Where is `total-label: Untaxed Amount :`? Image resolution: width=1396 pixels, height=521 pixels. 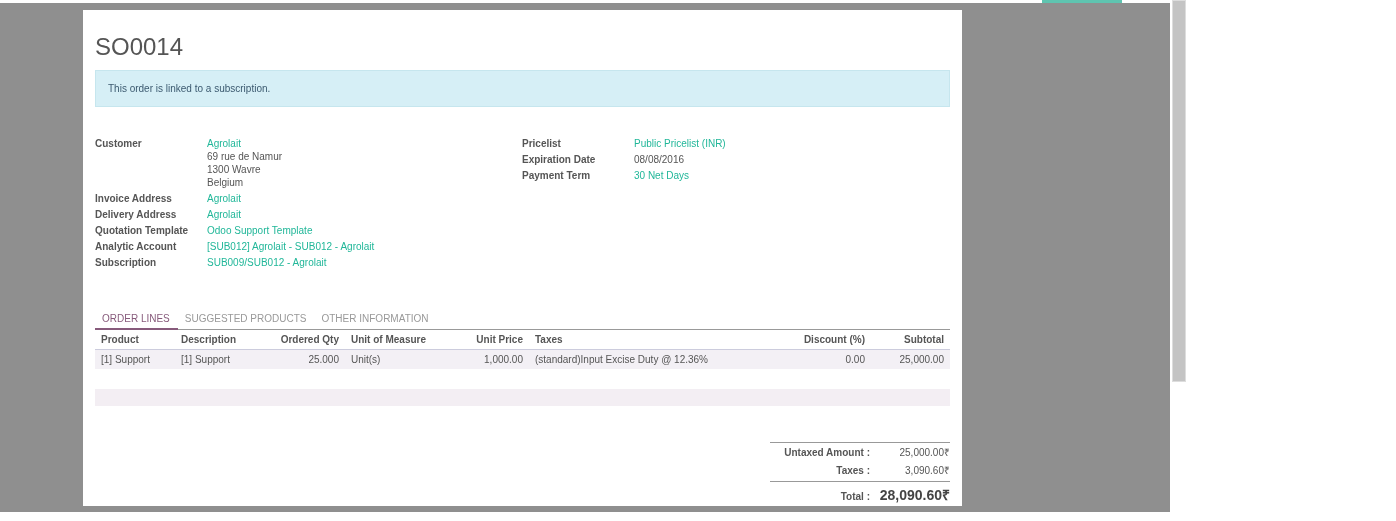
total-label: Untaxed Amount : is located at coordinates (826, 452).